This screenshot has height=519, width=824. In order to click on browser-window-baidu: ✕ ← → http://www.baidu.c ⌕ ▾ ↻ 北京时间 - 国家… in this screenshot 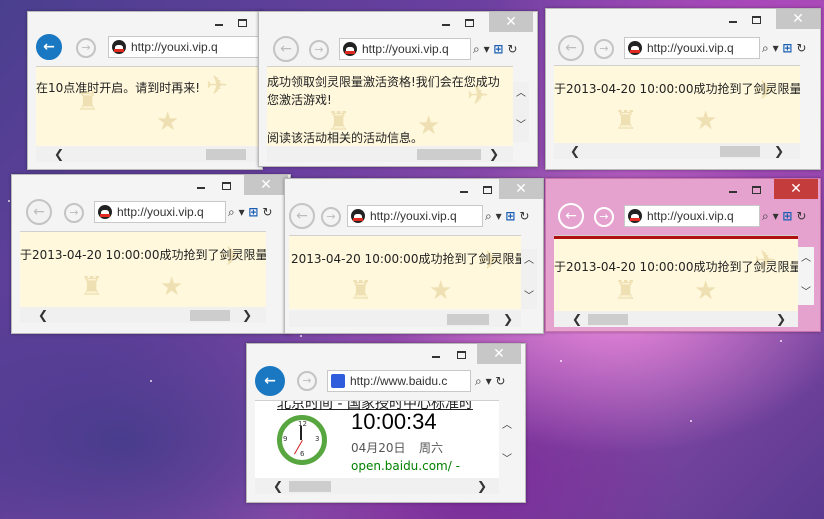, I will do `click(386, 423)`.